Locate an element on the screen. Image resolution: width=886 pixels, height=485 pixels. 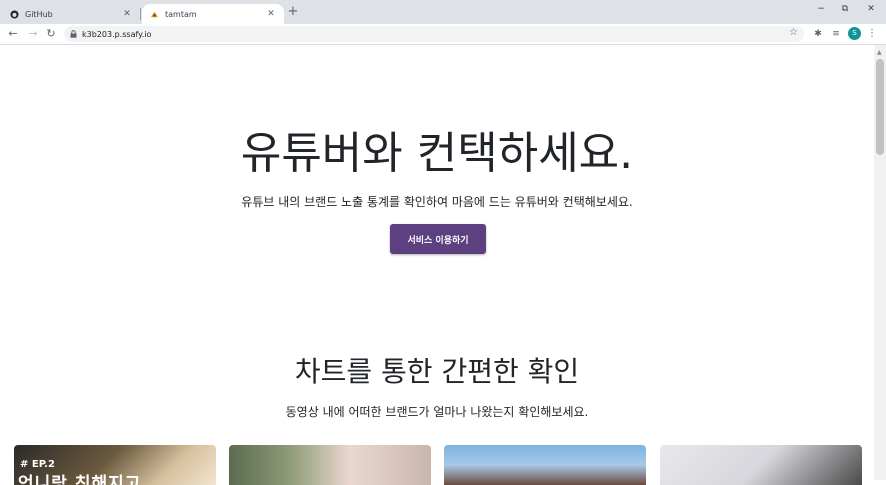
new-tab-button: + is located at coordinates (293, 12).